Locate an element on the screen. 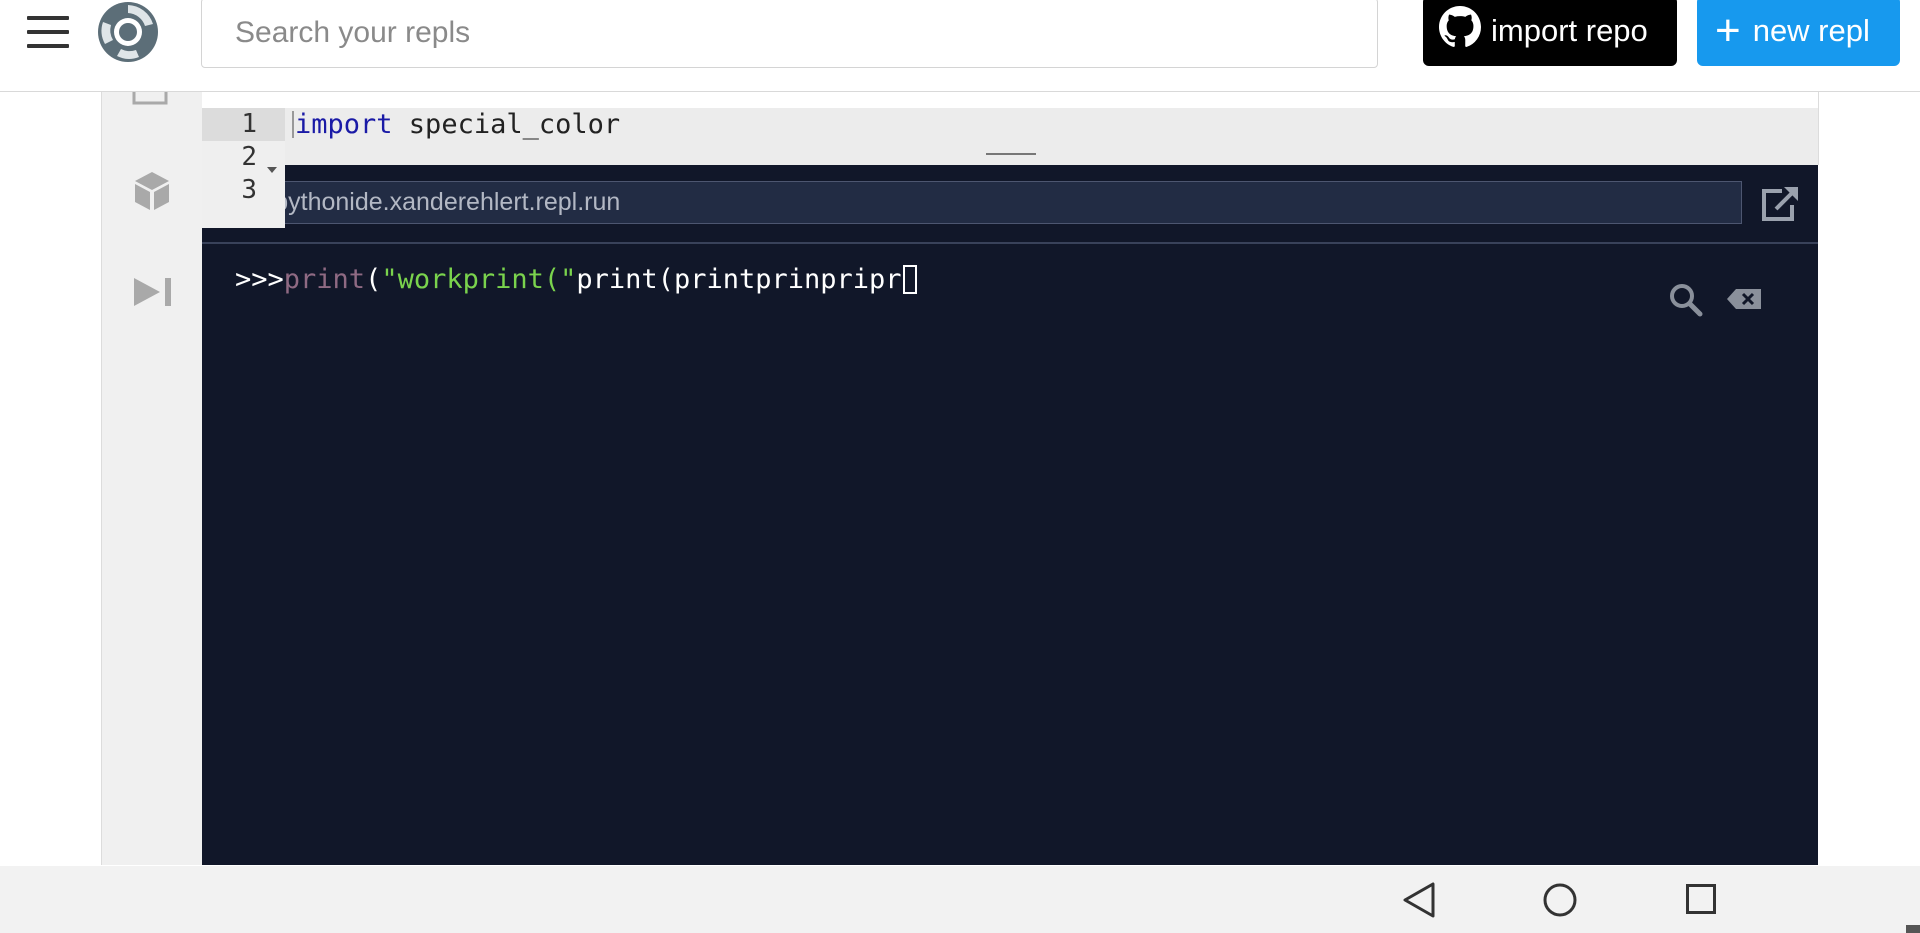 This screenshot has width=1920, height=933. fold-arrow-icon is located at coordinates (272, 170).